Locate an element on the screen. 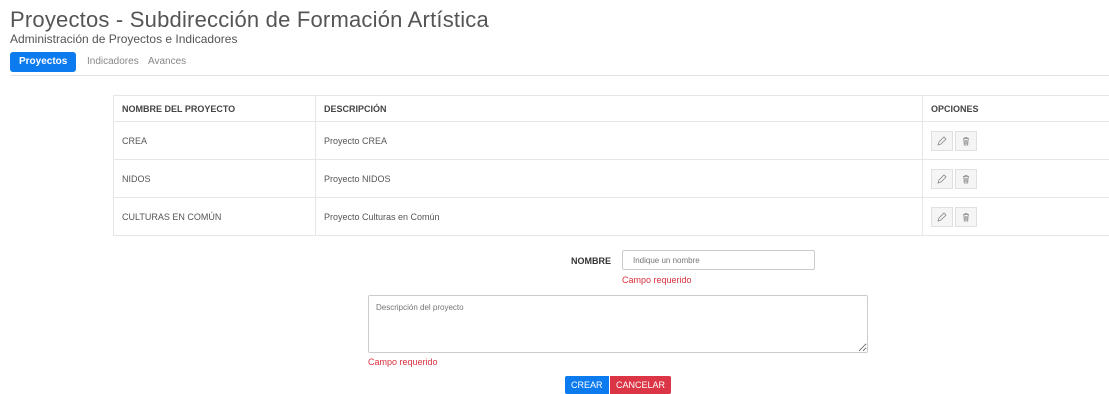 This screenshot has width=1109, height=394. cell-project-name: CREA is located at coordinates (214, 140).